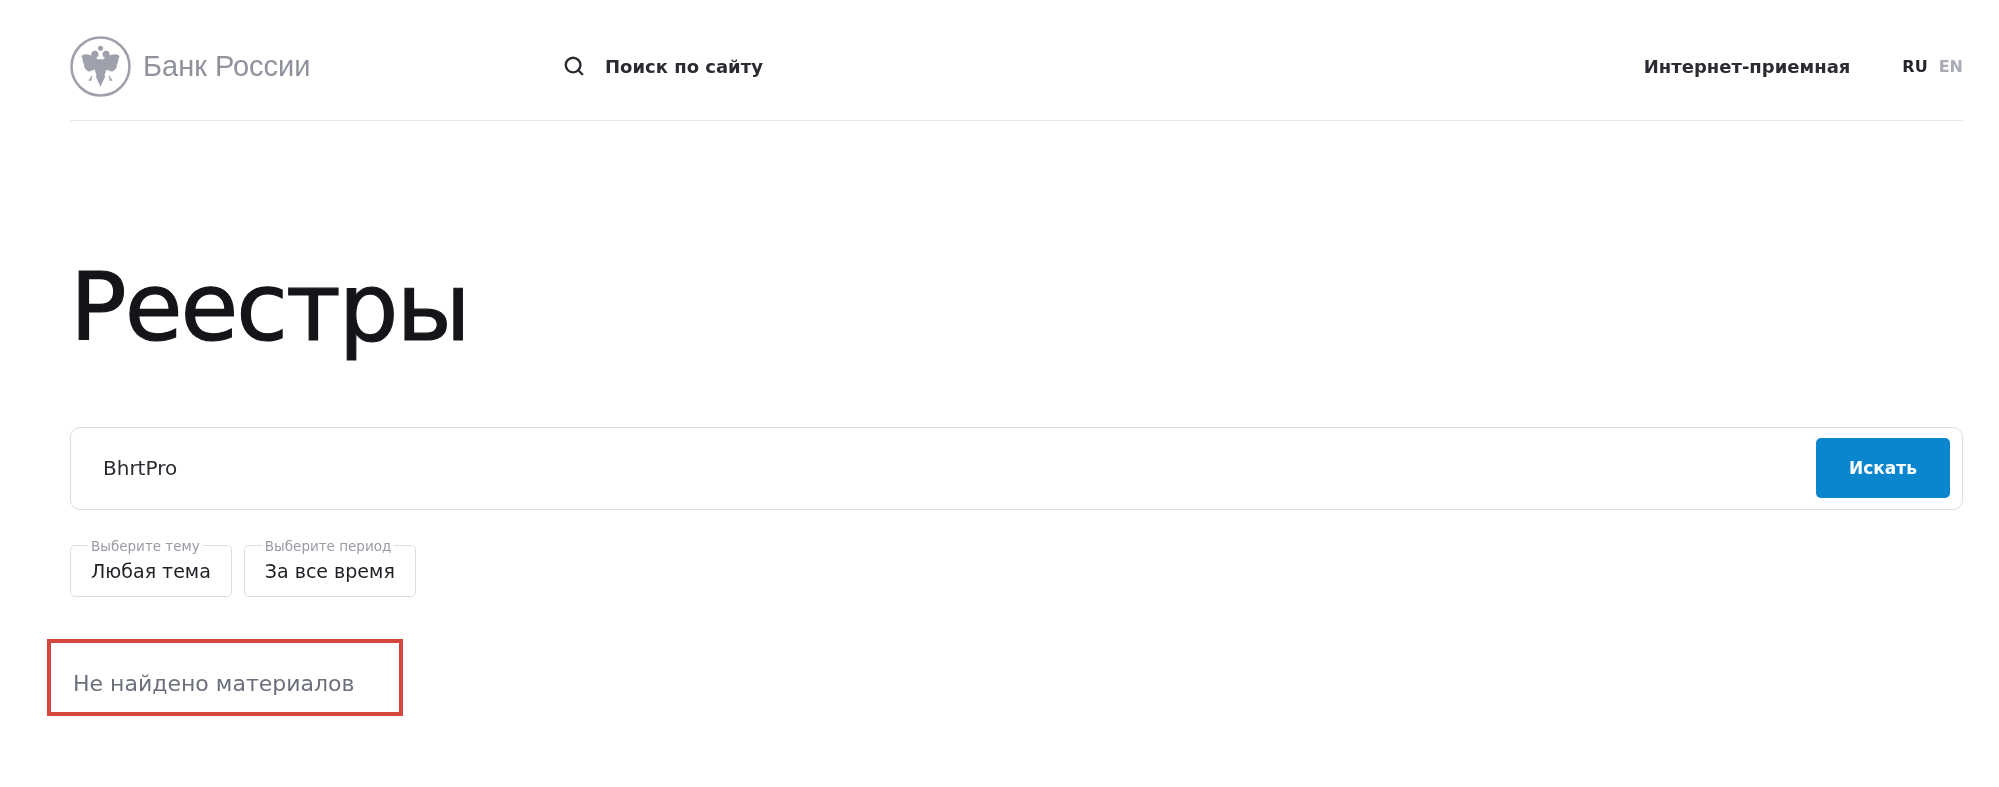 This screenshot has width=1999, height=787. I want to click on filter-dropdown: Выберите тему Любая тема, so click(151, 567).